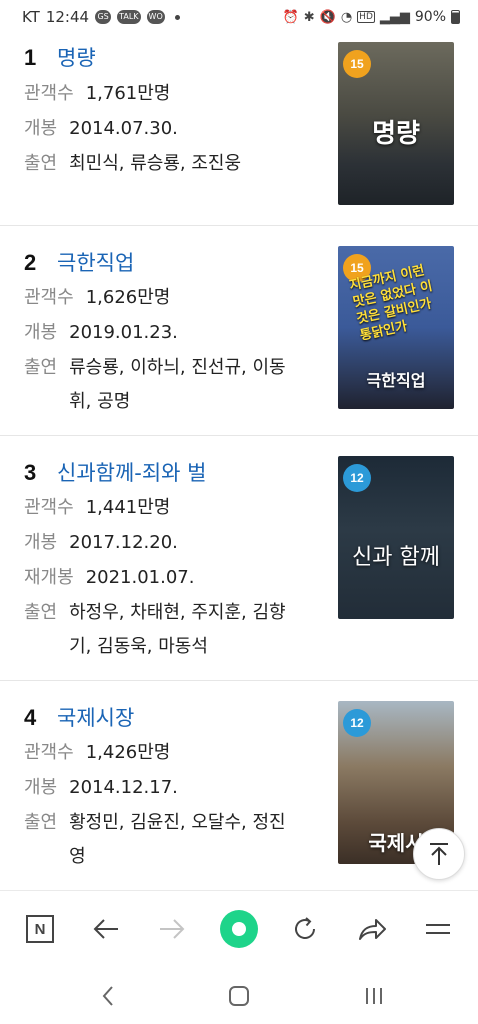 This screenshot has height=1024, width=478. I want to click on age-rating-badge: 15, so click(357, 64).